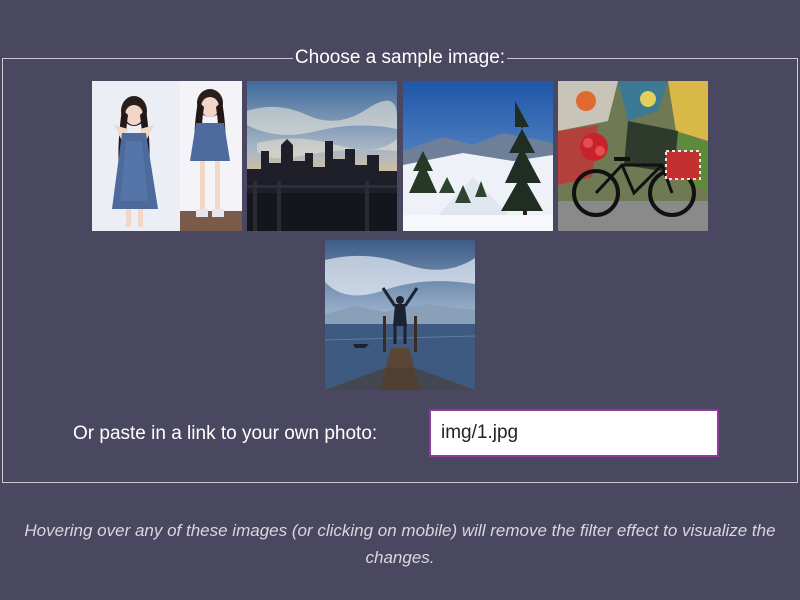 The height and width of the screenshot is (600, 800). What do you see at coordinates (225, 433) in the screenshot?
I see `url-label: Or paste in a link to your own photo:` at bounding box center [225, 433].